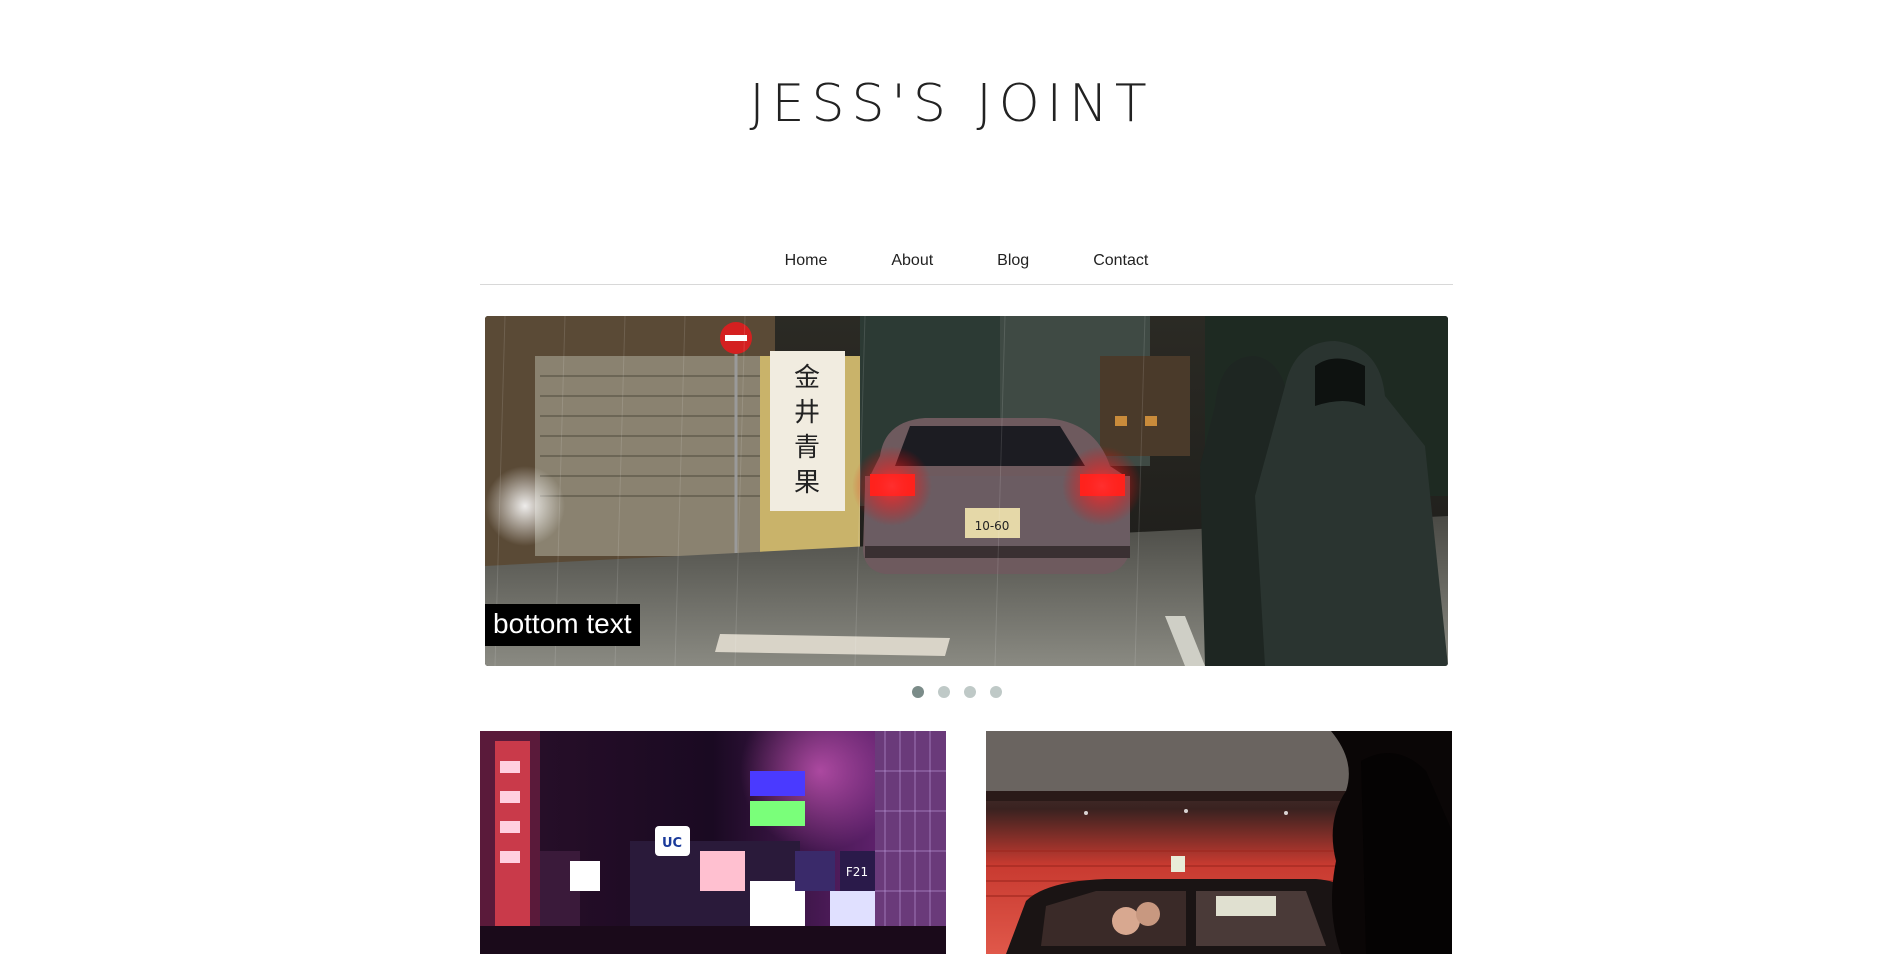 The image size is (1903, 954). Describe the element at coordinates (951, 692) in the screenshot. I see `slider-pagination` at that location.